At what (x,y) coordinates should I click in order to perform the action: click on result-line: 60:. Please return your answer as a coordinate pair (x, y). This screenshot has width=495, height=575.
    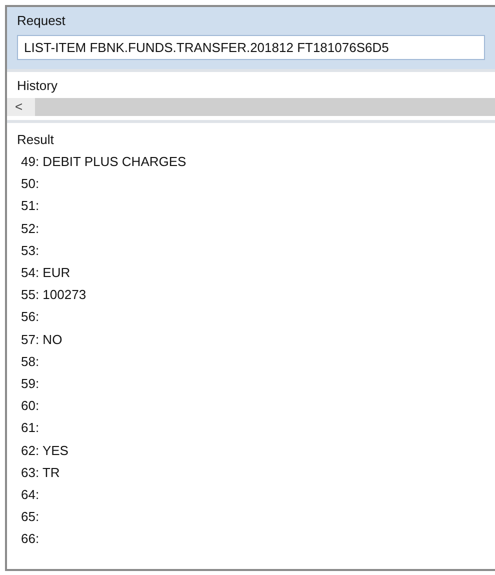
    Looking at the image, I should click on (30, 406).